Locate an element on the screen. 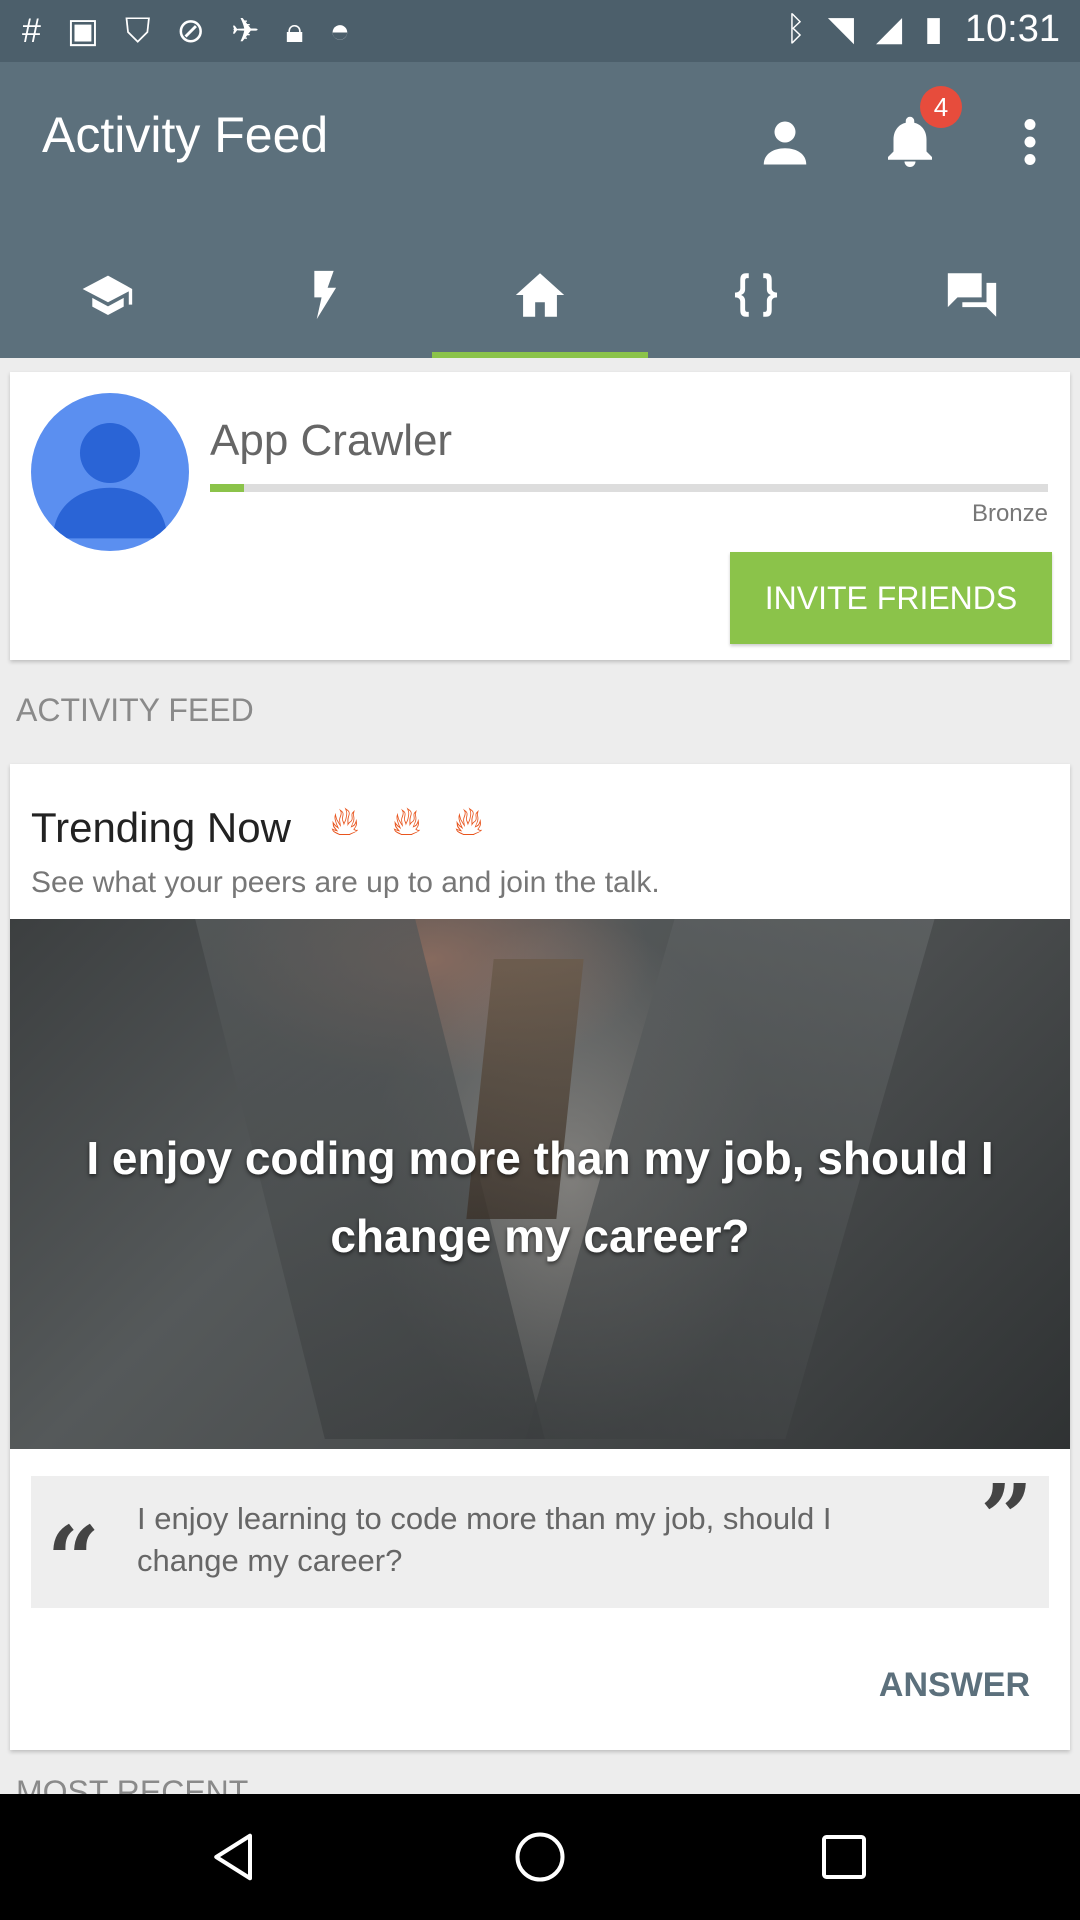 The width and height of the screenshot is (1080, 1920). home-icon is located at coordinates (540, 295).